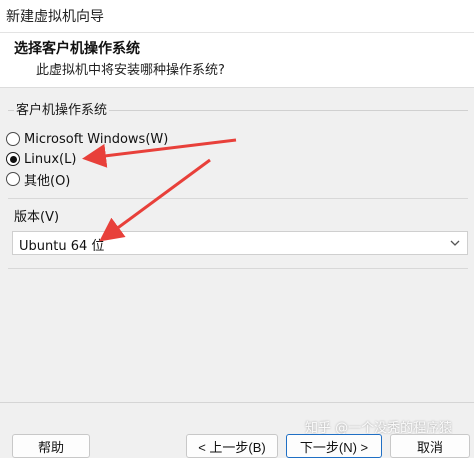  What do you see at coordinates (159, 153) in the screenshot?
I see `annotation-arrow-linux` at bounding box center [159, 153].